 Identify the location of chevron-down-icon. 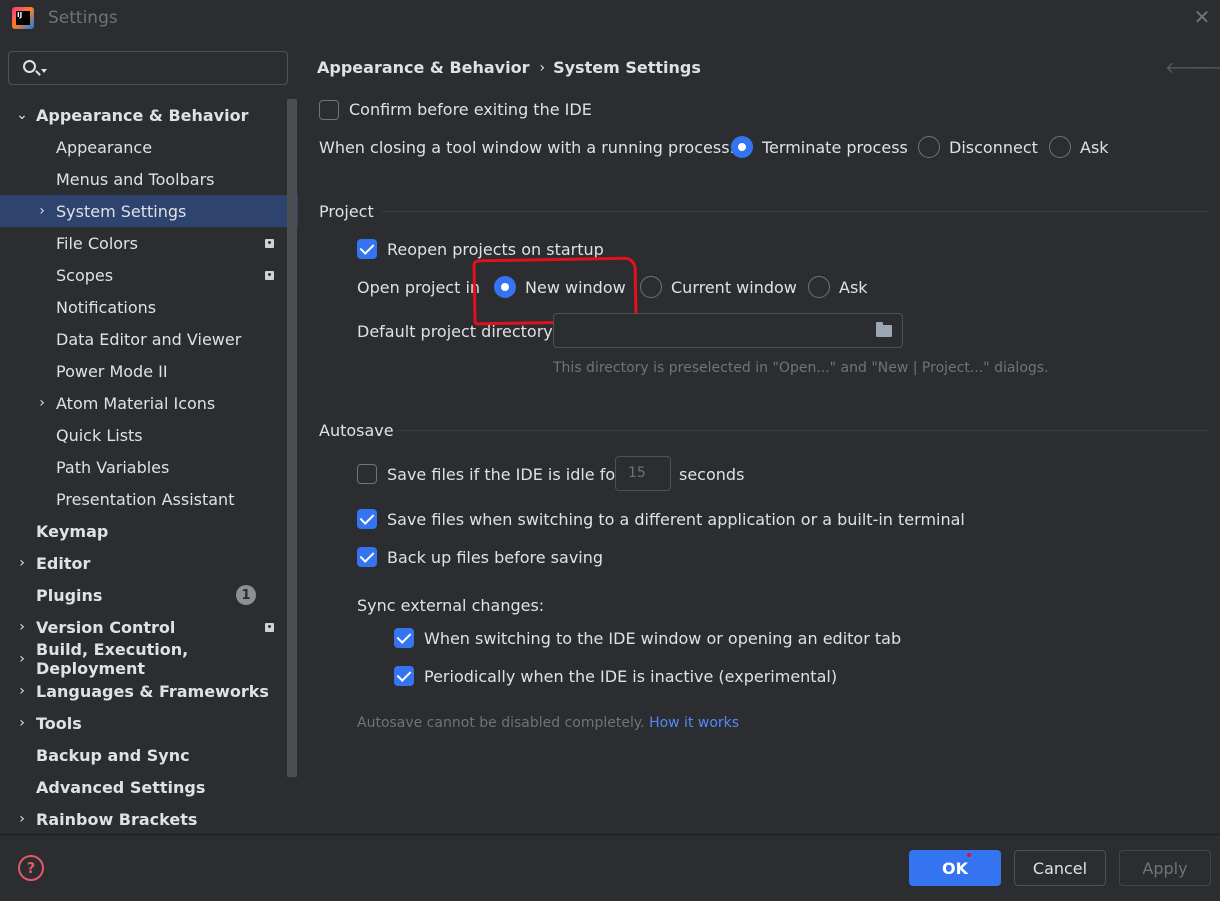
(44, 71).